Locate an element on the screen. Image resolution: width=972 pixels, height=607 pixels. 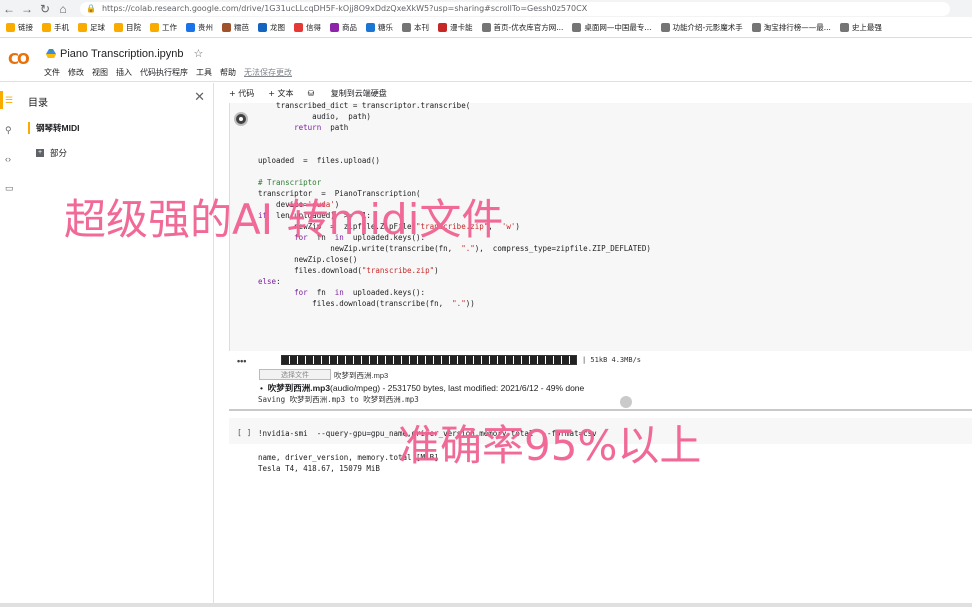
bookmark-label: 功能介绍-元影魔术手 is located at coordinates (707, 27).